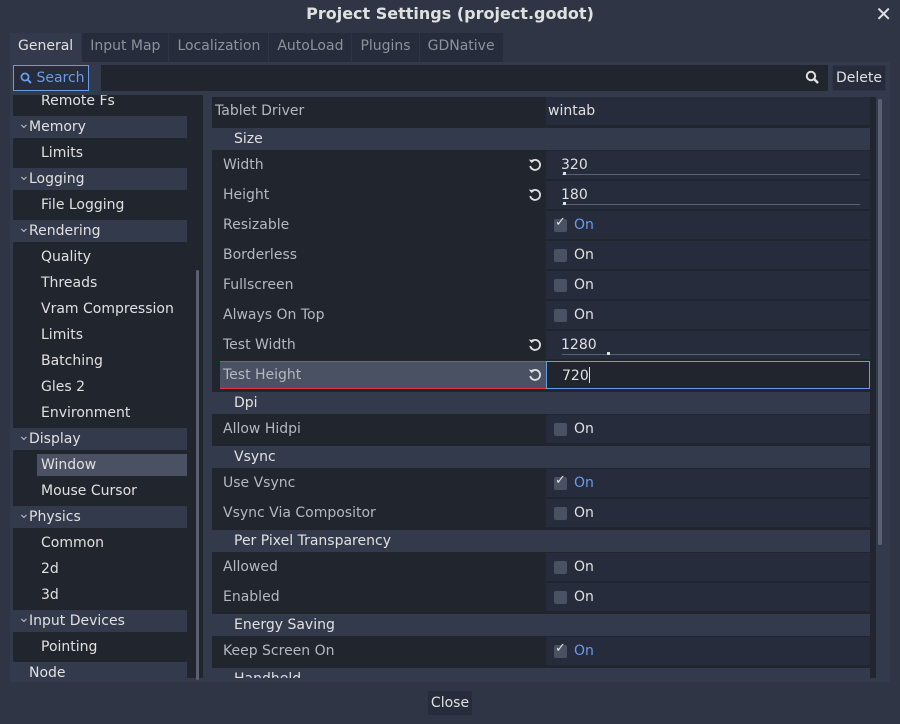  Describe the element at coordinates (708, 255) in the screenshot. I see `property-value-borderless: On` at that location.